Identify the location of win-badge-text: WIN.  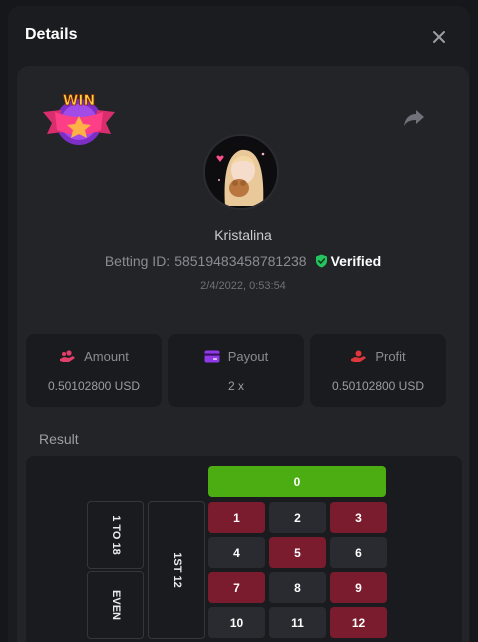
(79, 101).